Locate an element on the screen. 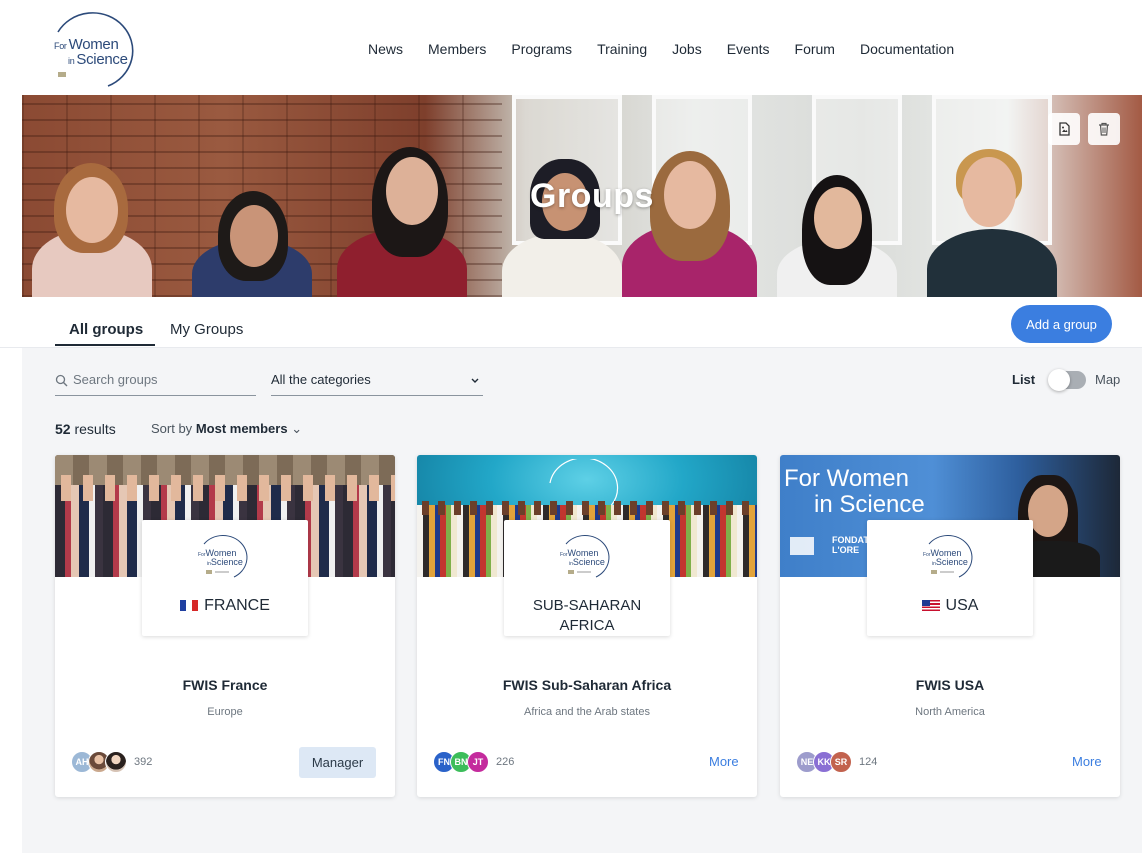 This screenshot has width=1142, height=853. group-tabs: All groups My Groups Add a group is located at coordinates (571, 322).